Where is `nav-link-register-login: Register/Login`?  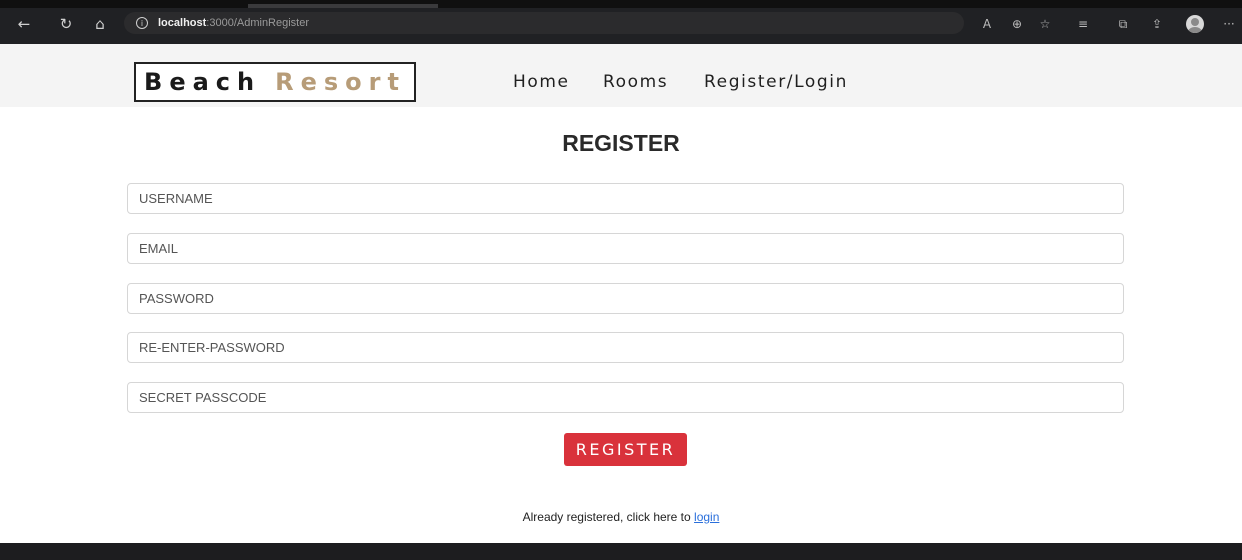 nav-link-register-login: Register/Login is located at coordinates (776, 82).